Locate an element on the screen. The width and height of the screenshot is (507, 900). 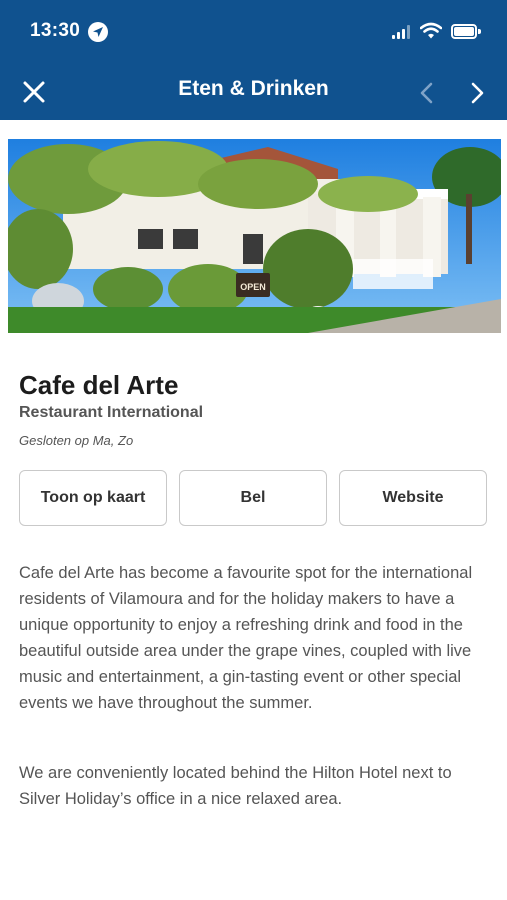
venue-name: Cafe del Arte is located at coordinates (99, 385).